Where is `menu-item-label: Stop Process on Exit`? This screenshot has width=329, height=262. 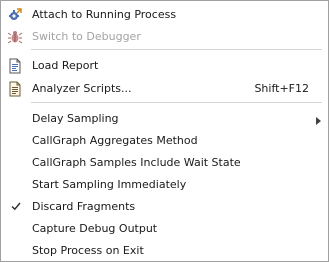
menu-item-label: Stop Process on Exit is located at coordinates (88, 250).